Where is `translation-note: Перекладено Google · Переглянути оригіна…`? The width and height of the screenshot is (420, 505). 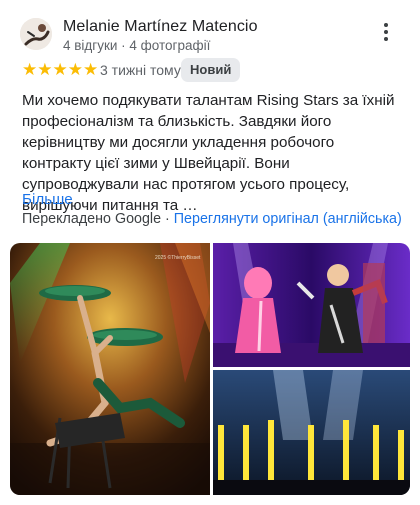 translation-note: Перекладено Google · Переглянути оригіна… is located at coordinates (212, 219).